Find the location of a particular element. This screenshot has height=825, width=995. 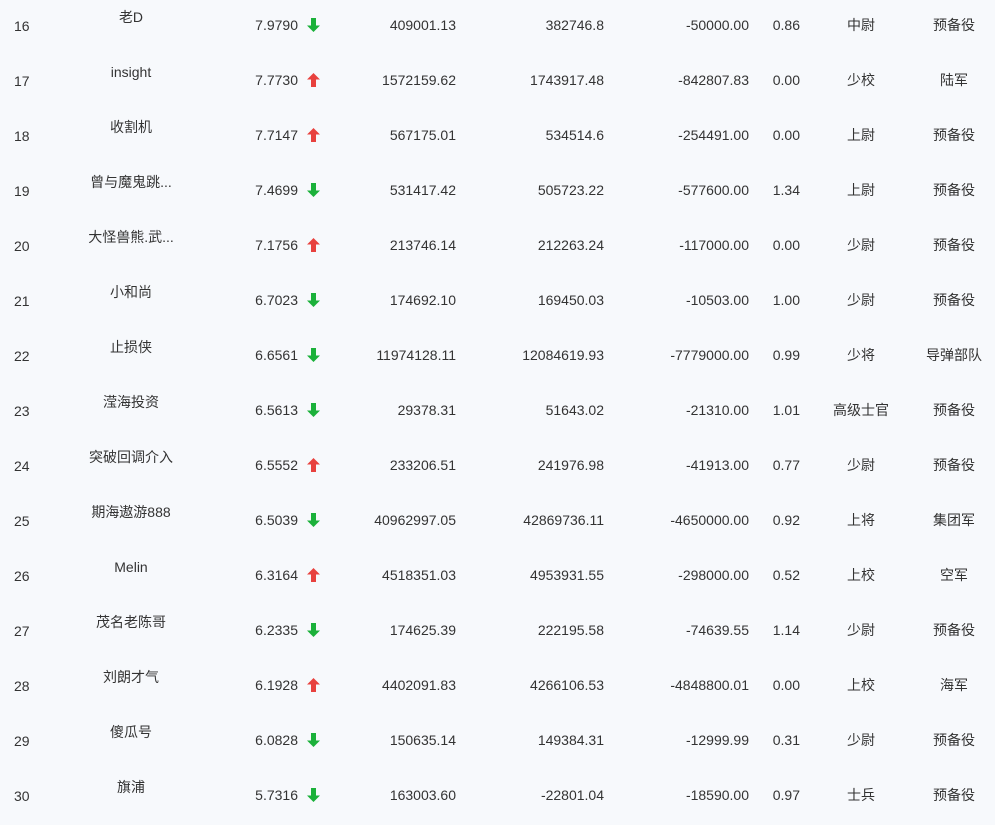

ratio-value: 1.14 is located at coordinates (786, 630).